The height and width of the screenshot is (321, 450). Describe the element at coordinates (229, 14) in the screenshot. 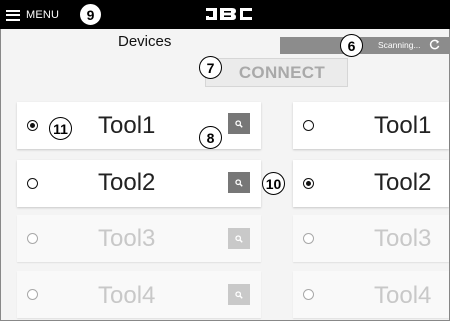

I see `jbc-logo` at that location.